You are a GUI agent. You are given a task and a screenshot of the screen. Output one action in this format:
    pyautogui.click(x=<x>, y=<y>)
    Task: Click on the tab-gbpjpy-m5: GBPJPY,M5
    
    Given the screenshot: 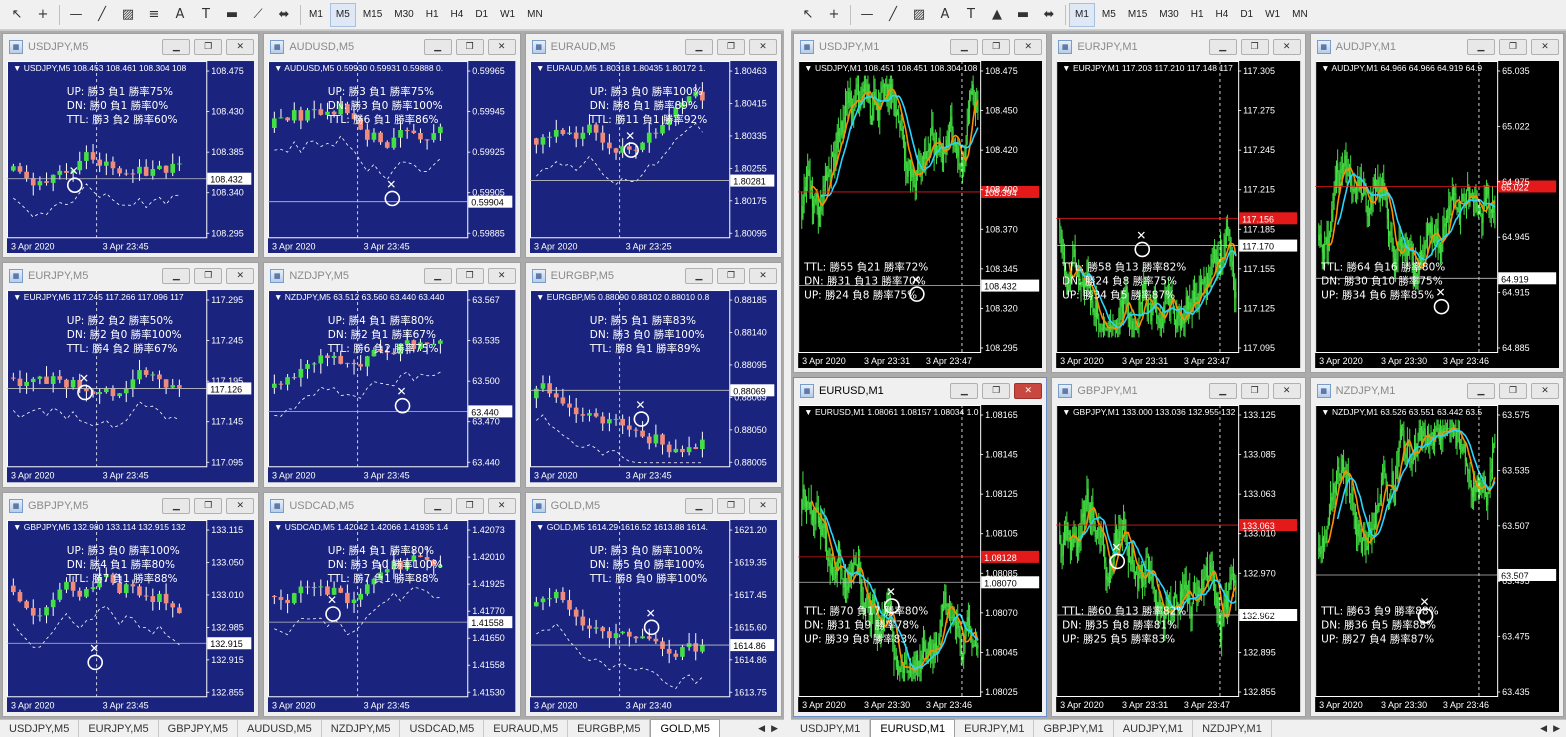 What is the action you would take?
    pyautogui.click(x=198, y=728)
    